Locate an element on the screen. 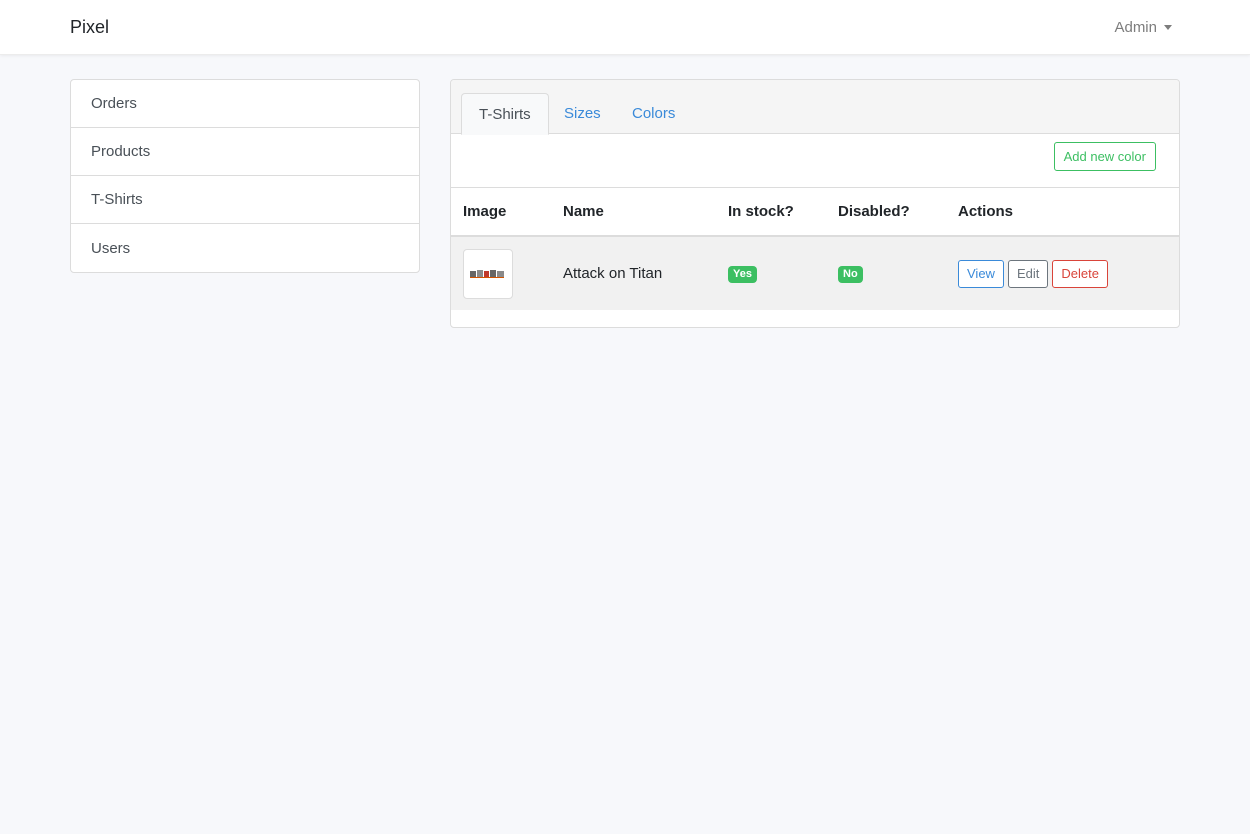 Image resolution: width=1250 pixels, height=834 pixels. sidebar-item-orders: Orders is located at coordinates (245, 104).